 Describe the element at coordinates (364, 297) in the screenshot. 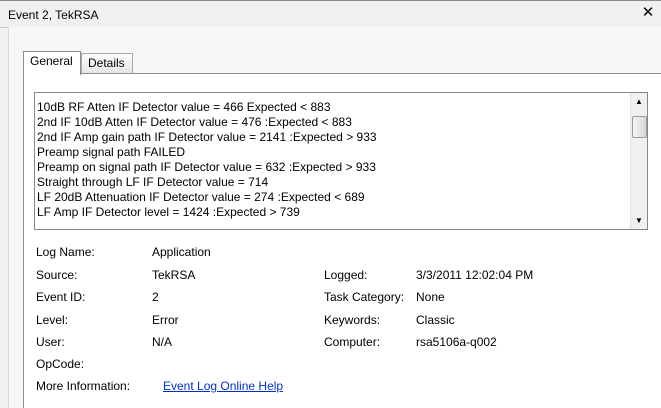

I see `task-category-label: Task Category:` at that location.